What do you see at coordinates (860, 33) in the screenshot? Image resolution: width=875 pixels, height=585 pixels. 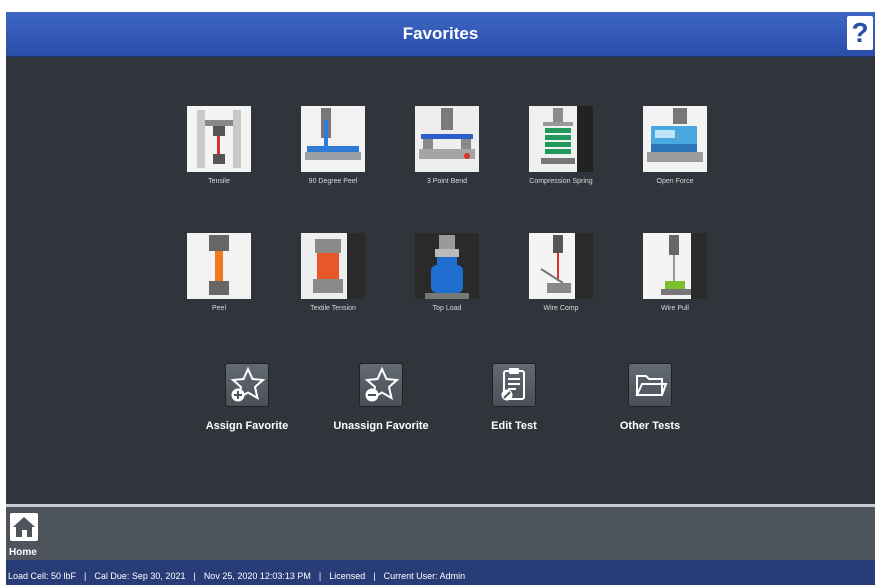 I see `help-button: ?` at bounding box center [860, 33].